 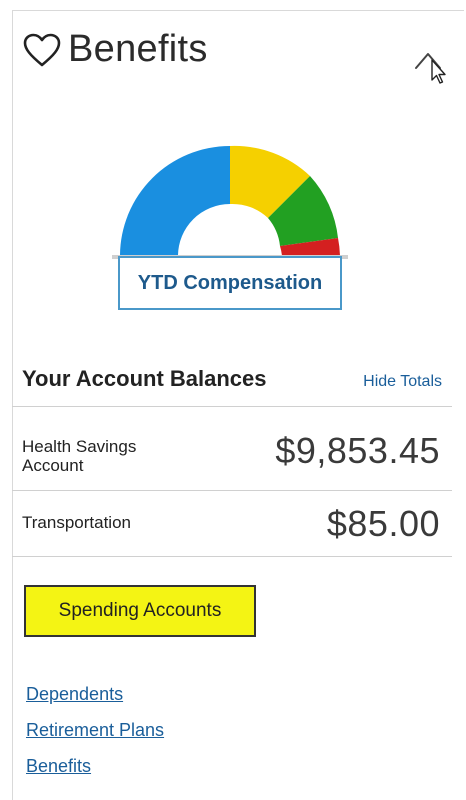 What do you see at coordinates (175, 201) in the screenshot?
I see `gauge-segment-blue` at bounding box center [175, 201].